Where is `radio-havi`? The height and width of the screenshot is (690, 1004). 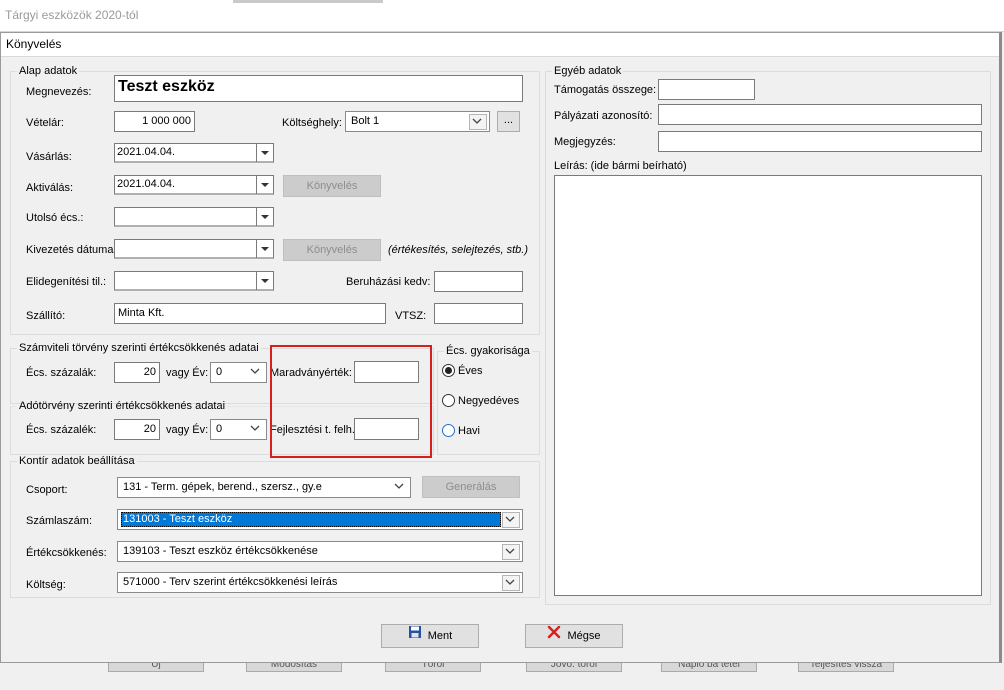 radio-havi is located at coordinates (448, 430).